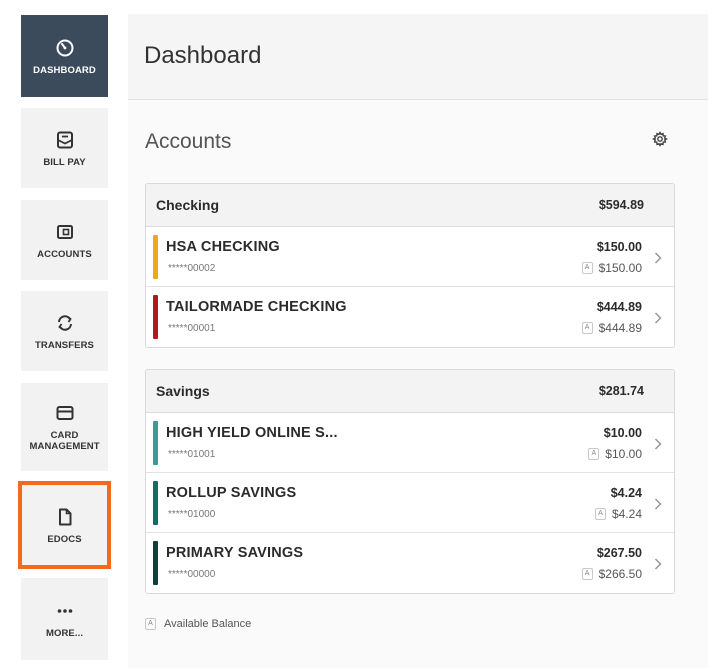  What do you see at coordinates (620, 268) in the screenshot?
I see `available-amount: $150.00` at bounding box center [620, 268].